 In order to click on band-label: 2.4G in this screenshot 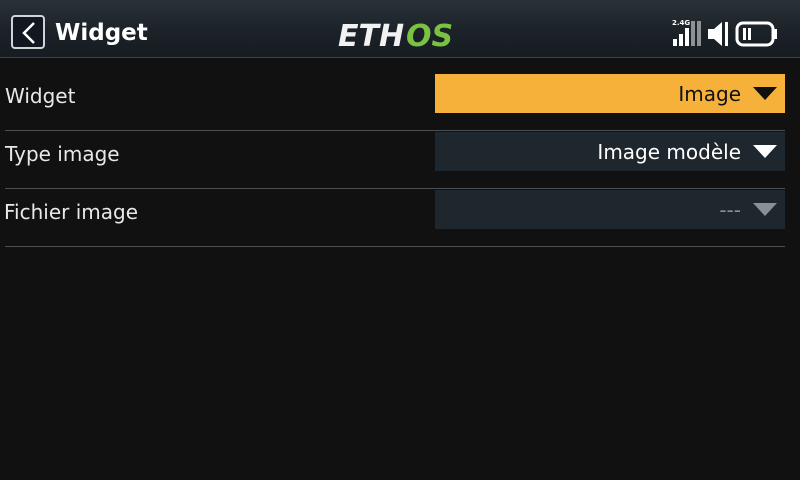, I will do `click(681, 23)`.